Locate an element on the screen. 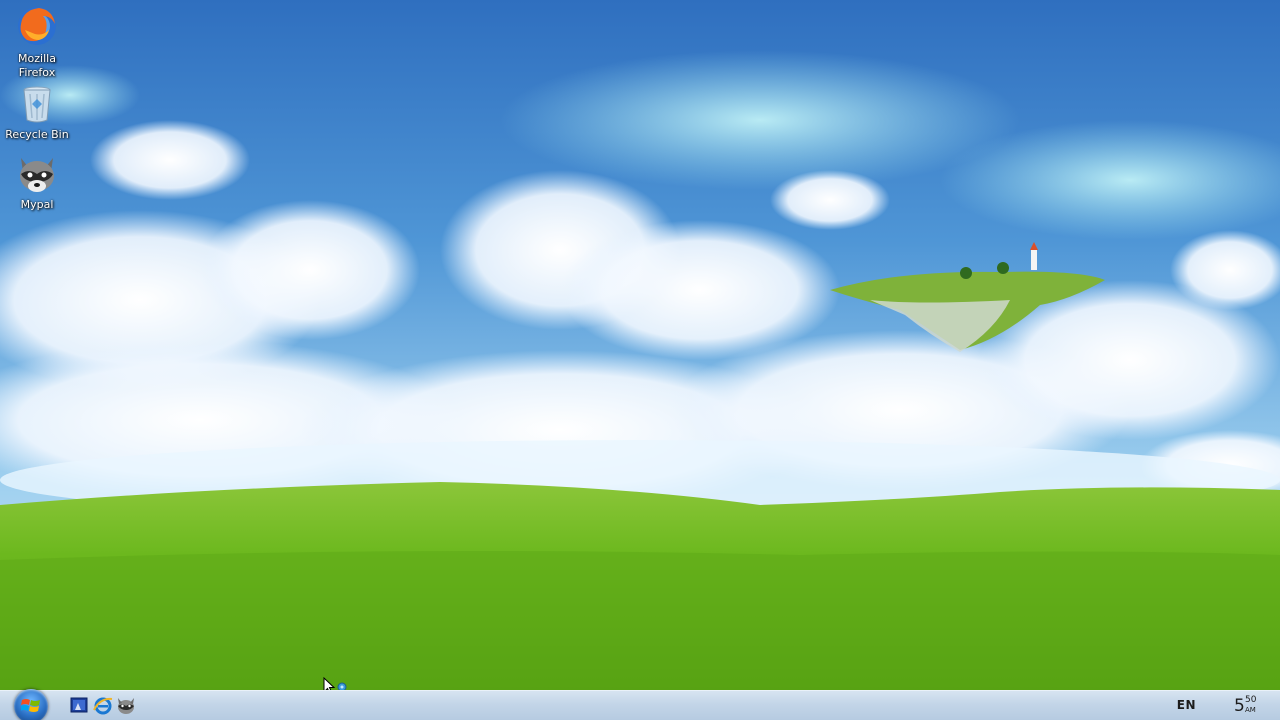 The height and width of the screenshot is (720, 1280). clock-hour: 5 is located at coordinates (1239, 706).